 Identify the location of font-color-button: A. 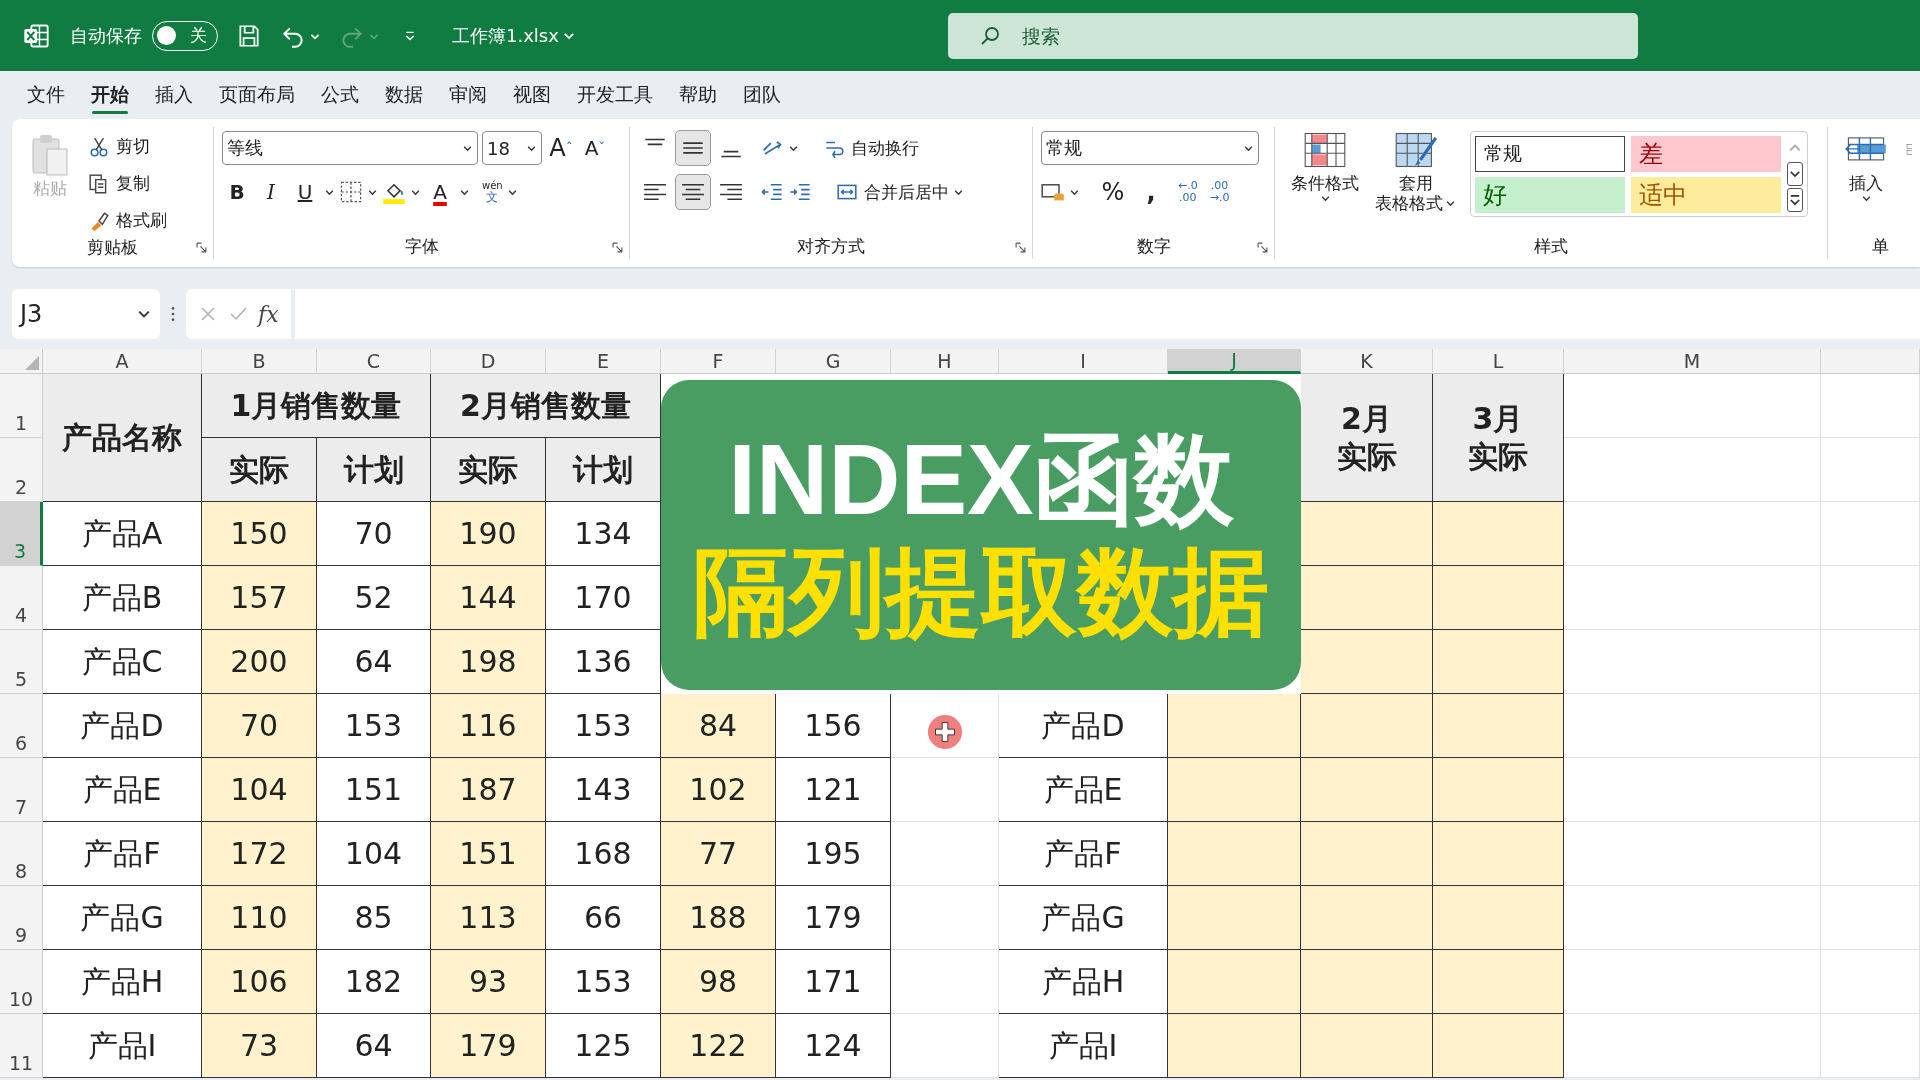
(440, 192).